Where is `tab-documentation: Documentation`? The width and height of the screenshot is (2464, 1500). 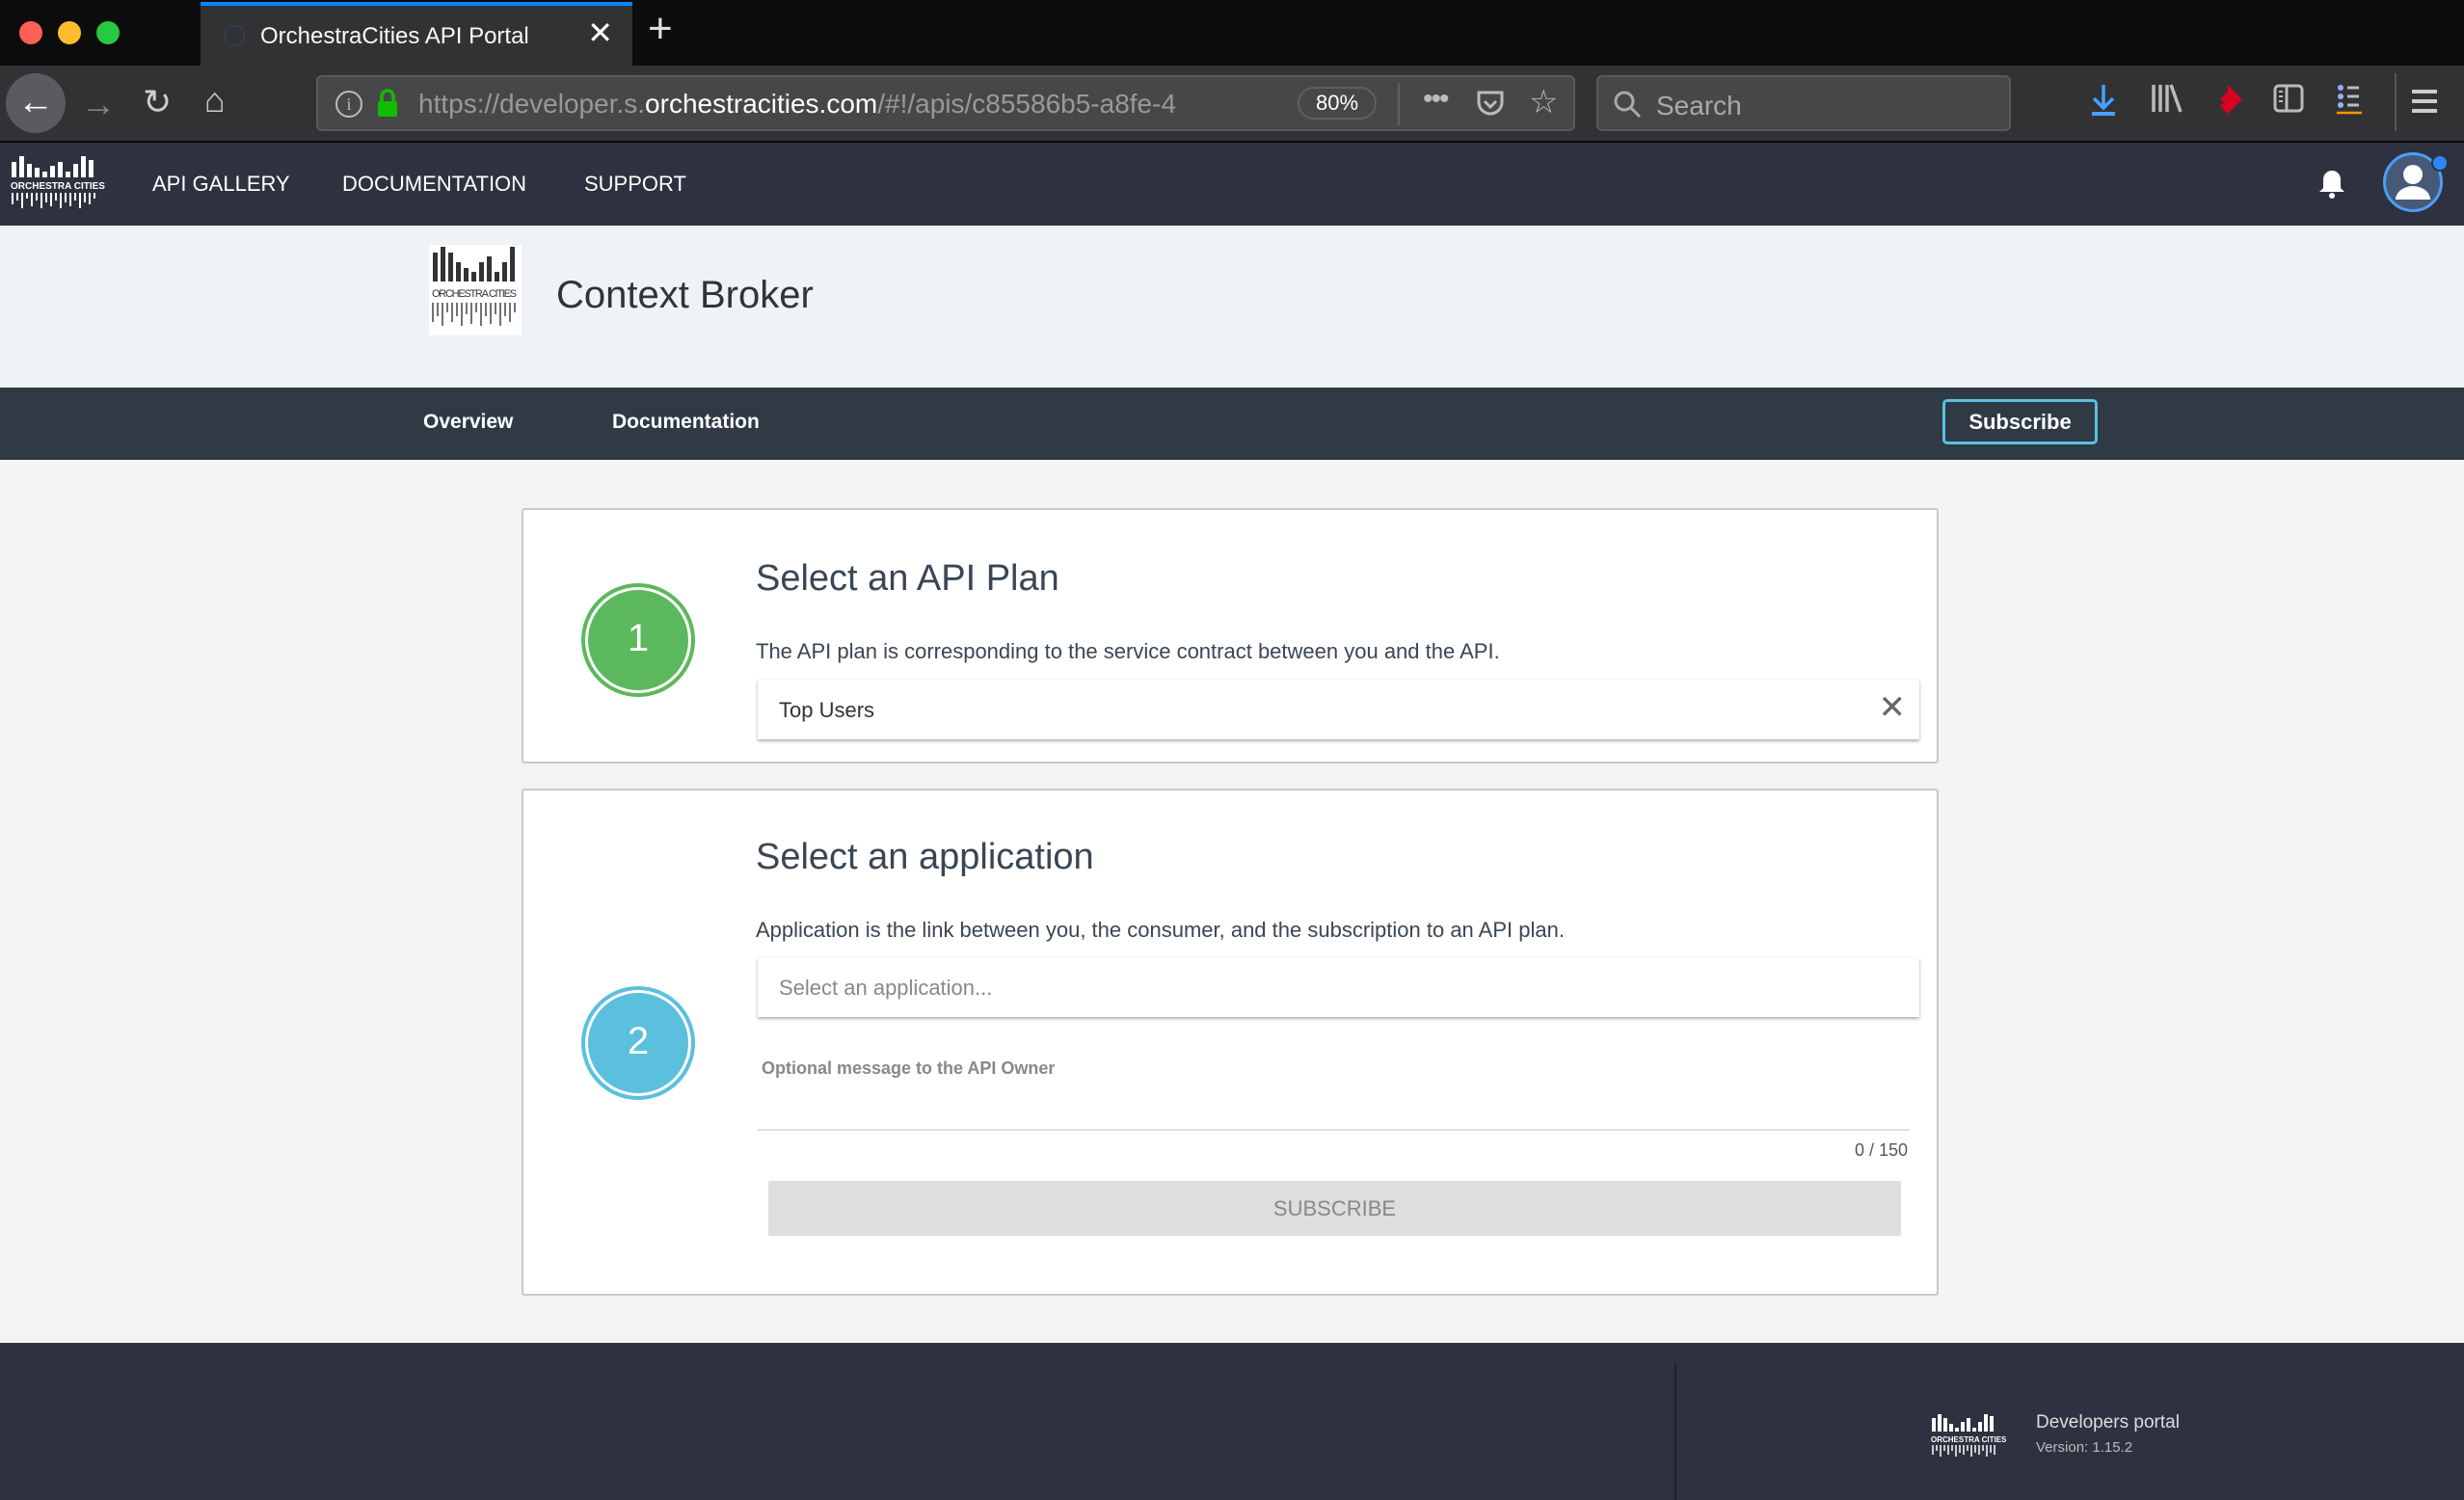
tab-documentation: Documentation is located at coordinates (686, 422).